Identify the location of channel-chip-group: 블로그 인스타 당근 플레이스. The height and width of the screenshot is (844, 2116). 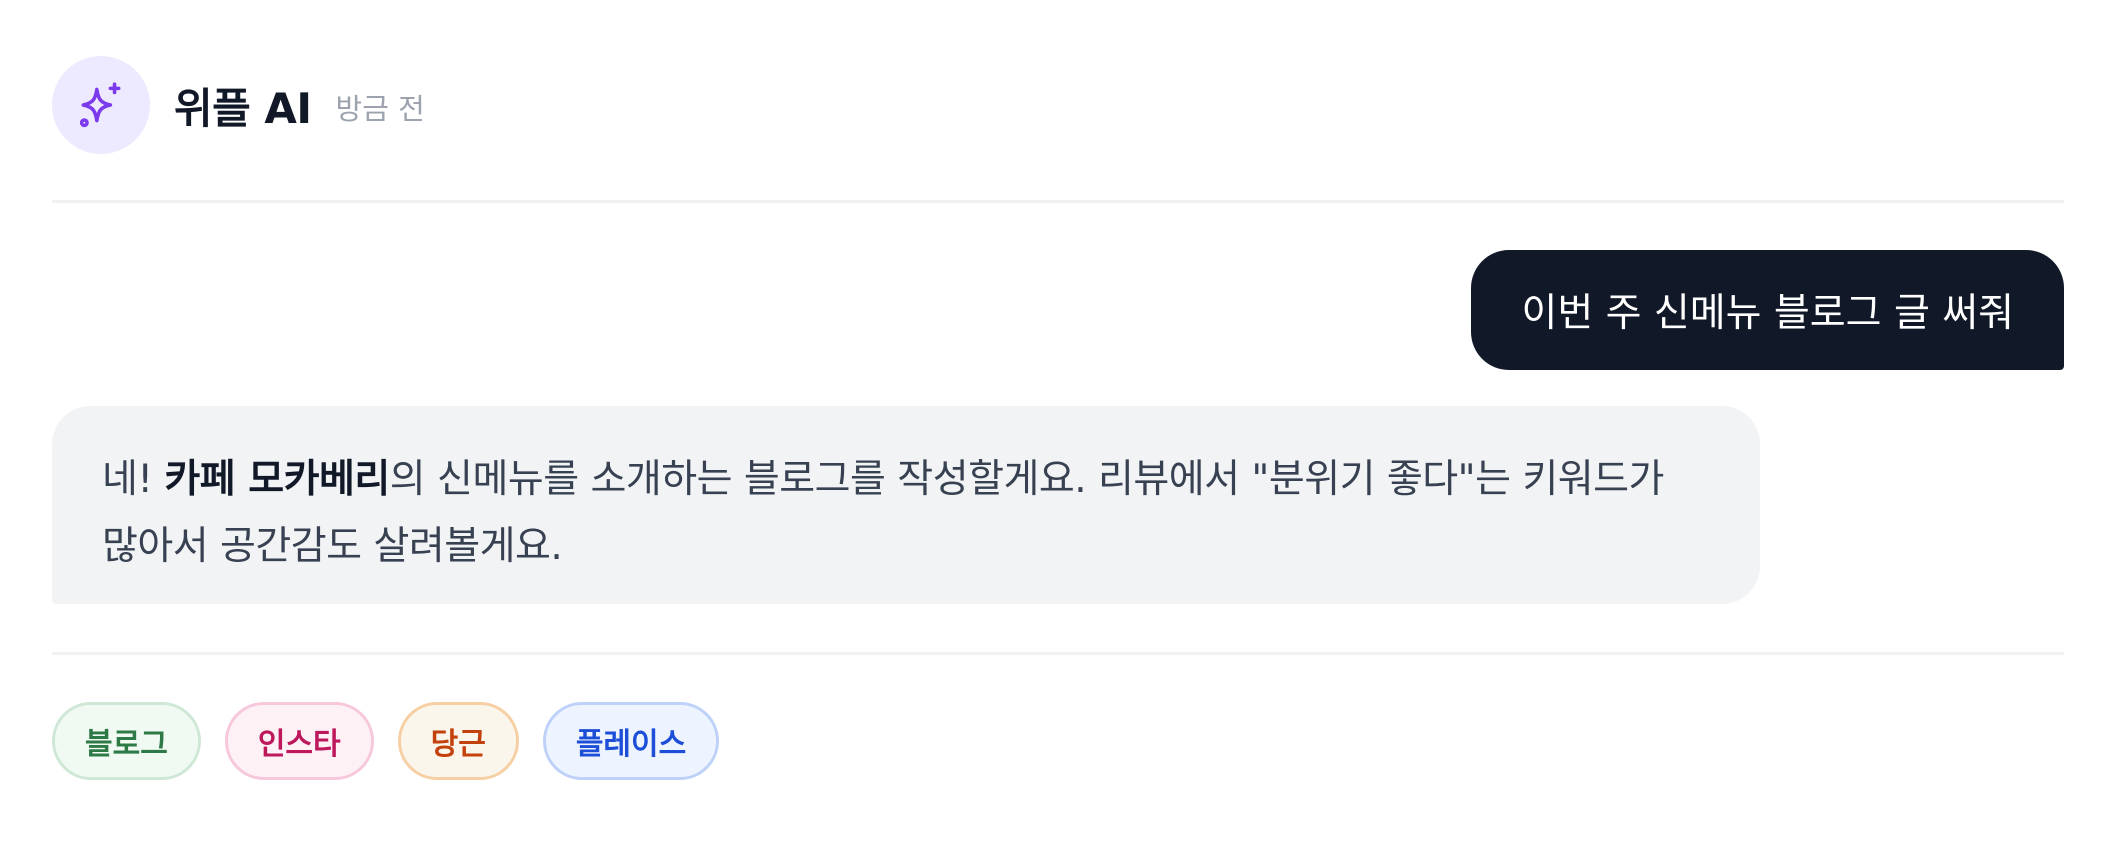
(386, 741).